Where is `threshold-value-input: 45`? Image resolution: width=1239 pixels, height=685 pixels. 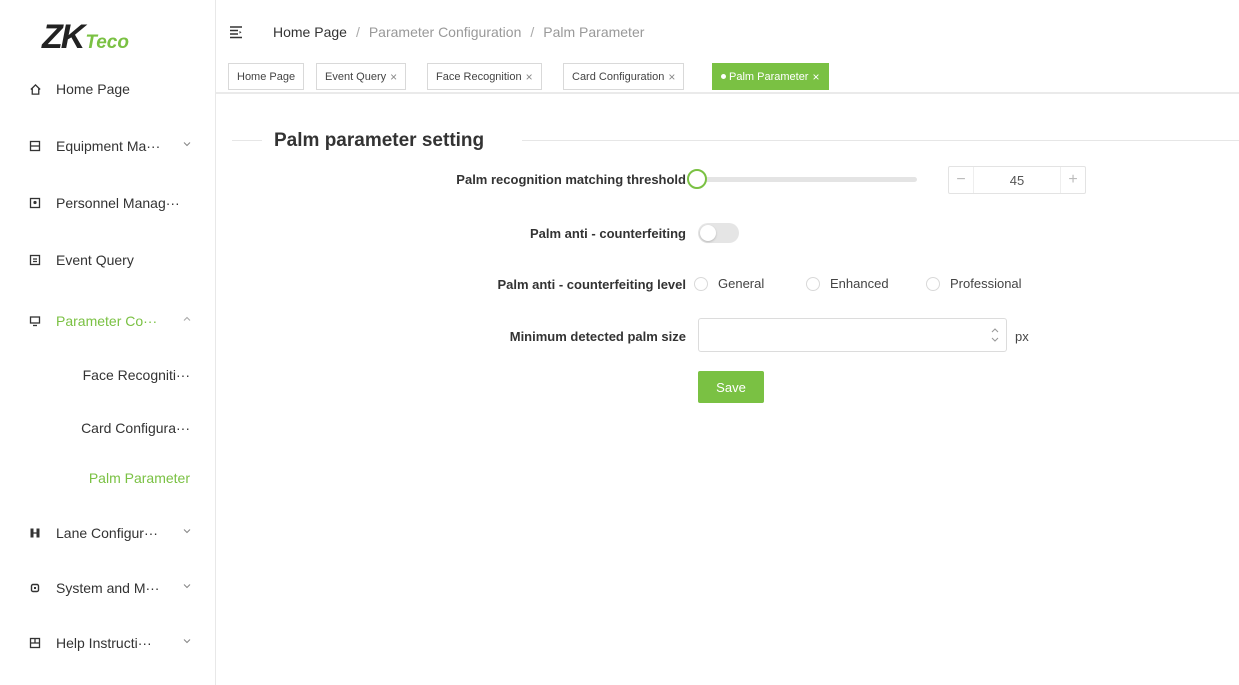
threshold-value-input: 45 is located at coordinates (1017, 180).